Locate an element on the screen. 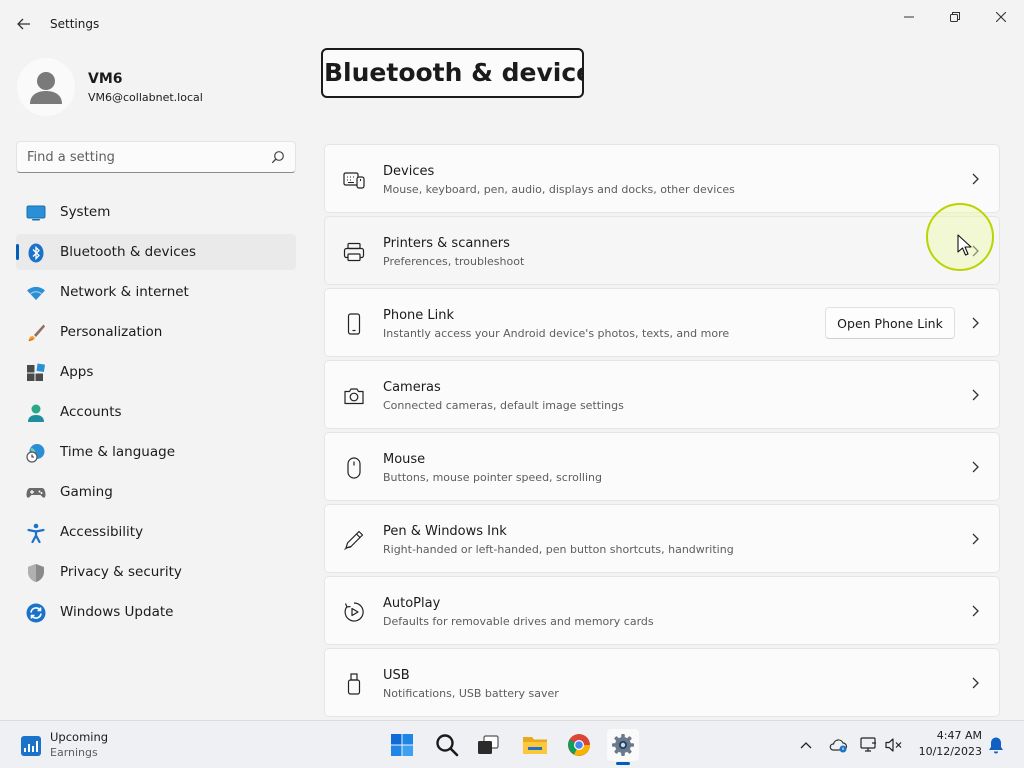  chrome-icon is located at coordinates (579, 745).